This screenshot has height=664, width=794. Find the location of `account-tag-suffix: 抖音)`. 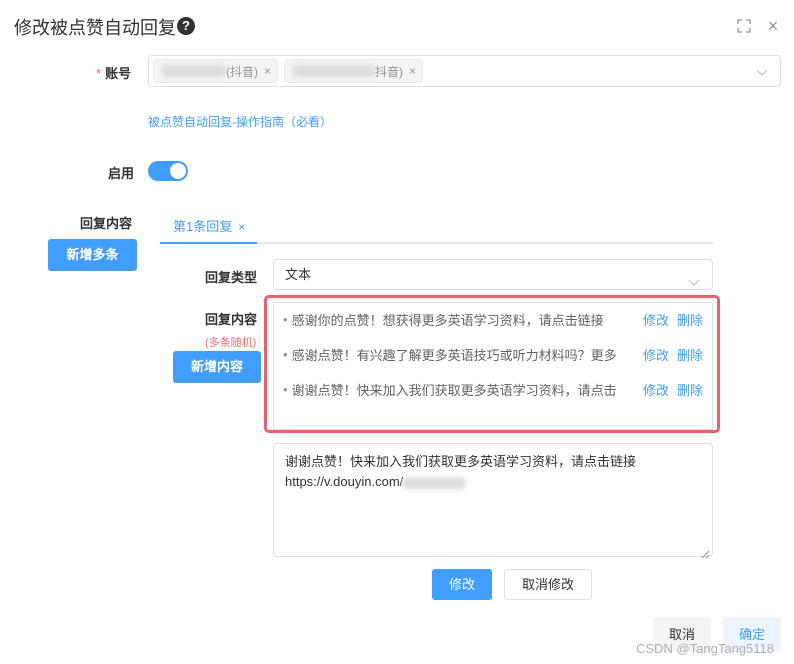

account-tag-suffix: 抖音) is located at coordinates (389, 71).